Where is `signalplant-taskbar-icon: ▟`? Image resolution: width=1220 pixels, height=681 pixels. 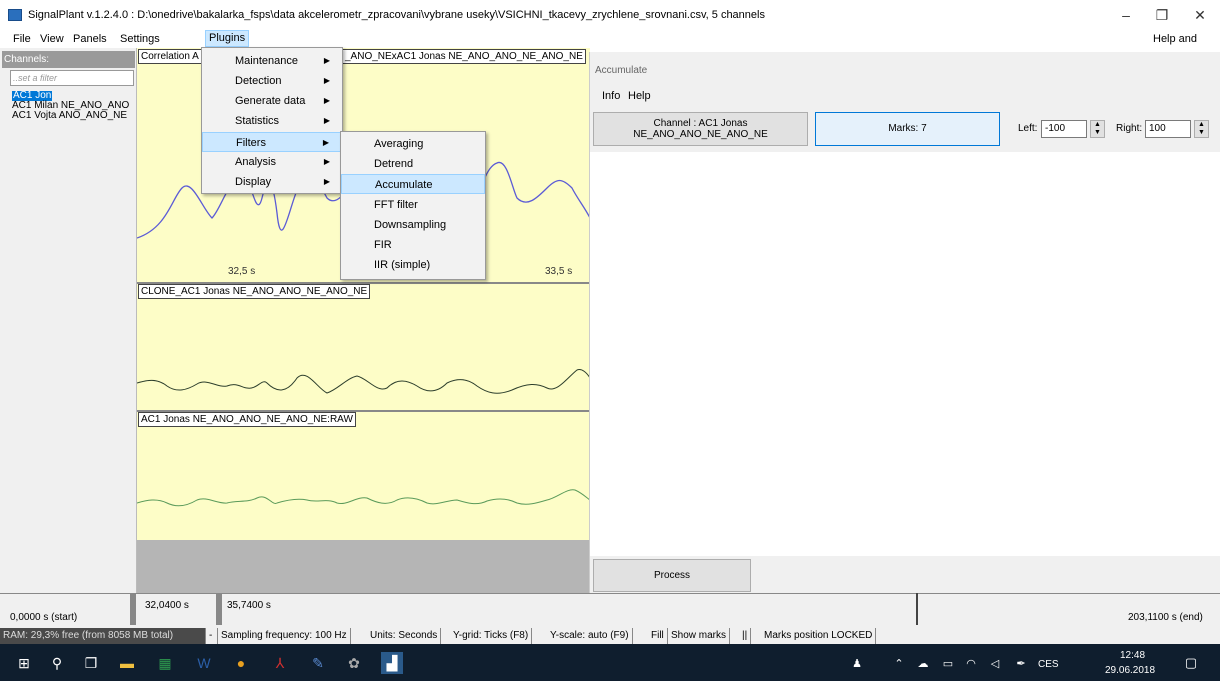 signalplant-taskbar-icon: ▟ is located at coordinates (392, 663).